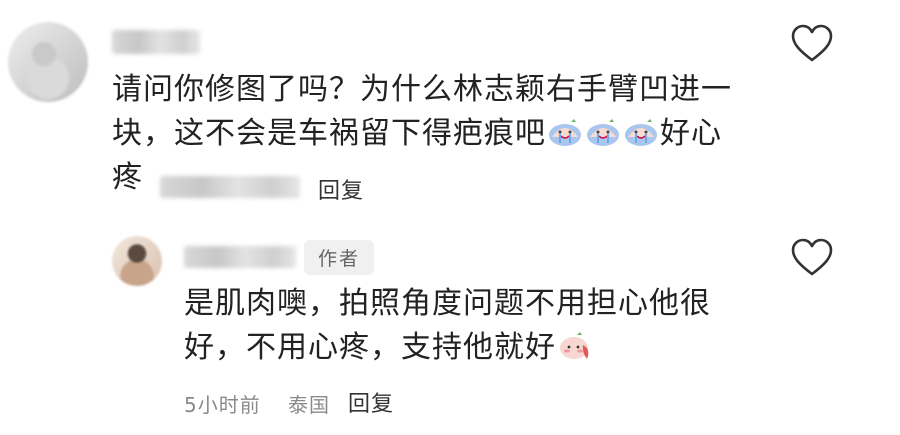 This screenshot has height=435, width=900. Describe the element at coordinates (447, 303) in the screenshot. I see `comment-line: 是肌肉噢，拍照角度问题不用担心他很` at that location.